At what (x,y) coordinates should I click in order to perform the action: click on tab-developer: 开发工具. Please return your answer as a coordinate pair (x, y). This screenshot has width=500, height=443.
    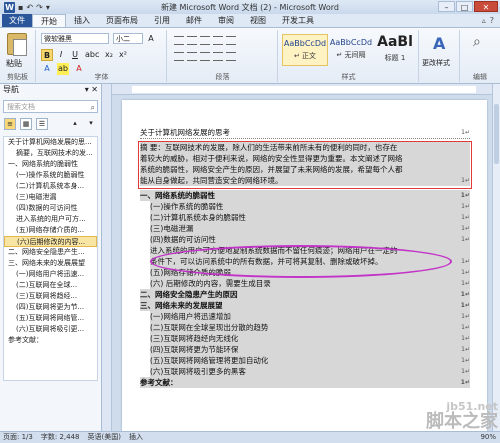
    Looking at the image, I should click on (298, 20).